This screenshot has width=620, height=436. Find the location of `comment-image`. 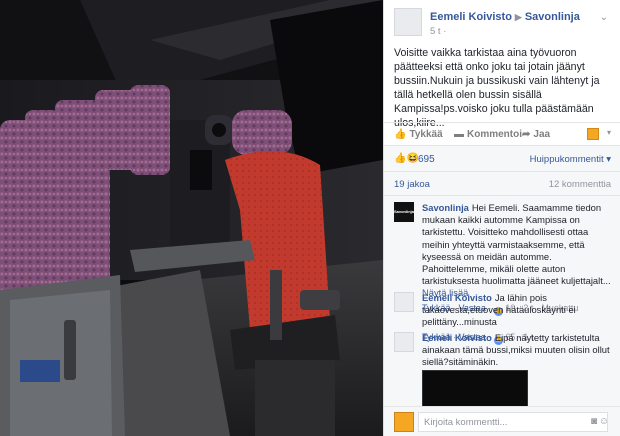

comment-image is located at coordinates (475, 388).